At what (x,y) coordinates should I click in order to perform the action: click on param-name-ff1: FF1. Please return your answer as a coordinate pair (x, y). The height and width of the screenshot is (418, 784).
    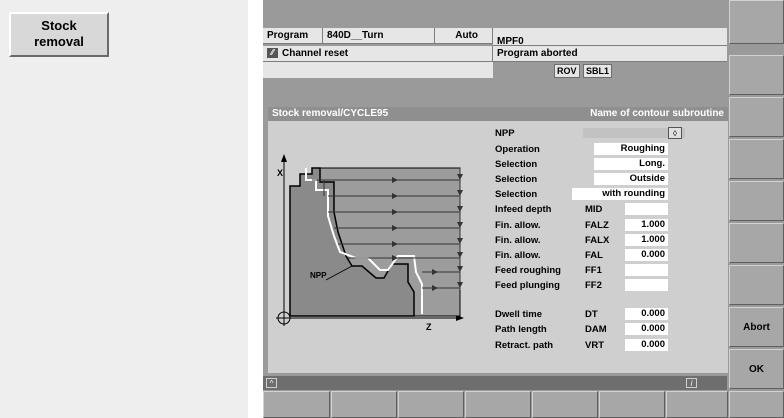
    Looking at the image, I should click on (593, 270).